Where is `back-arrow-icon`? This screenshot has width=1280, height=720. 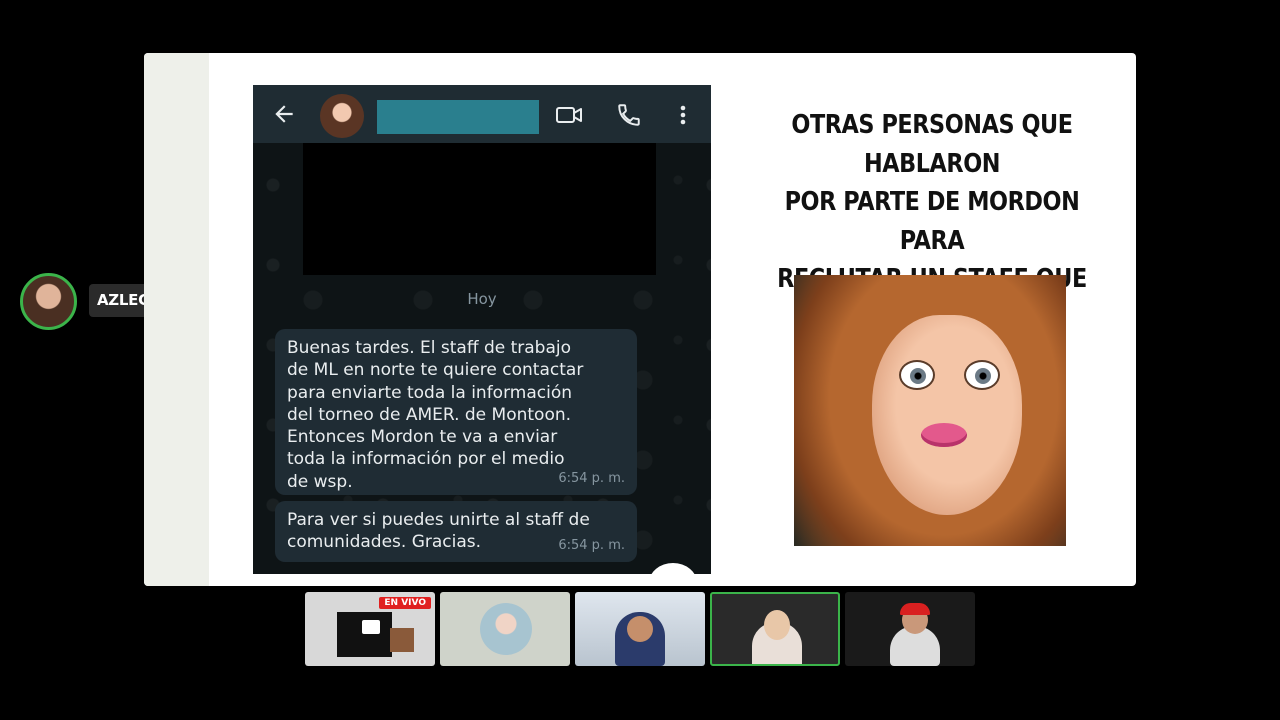
back-arrow-icon is located at coordinates (284, 114).